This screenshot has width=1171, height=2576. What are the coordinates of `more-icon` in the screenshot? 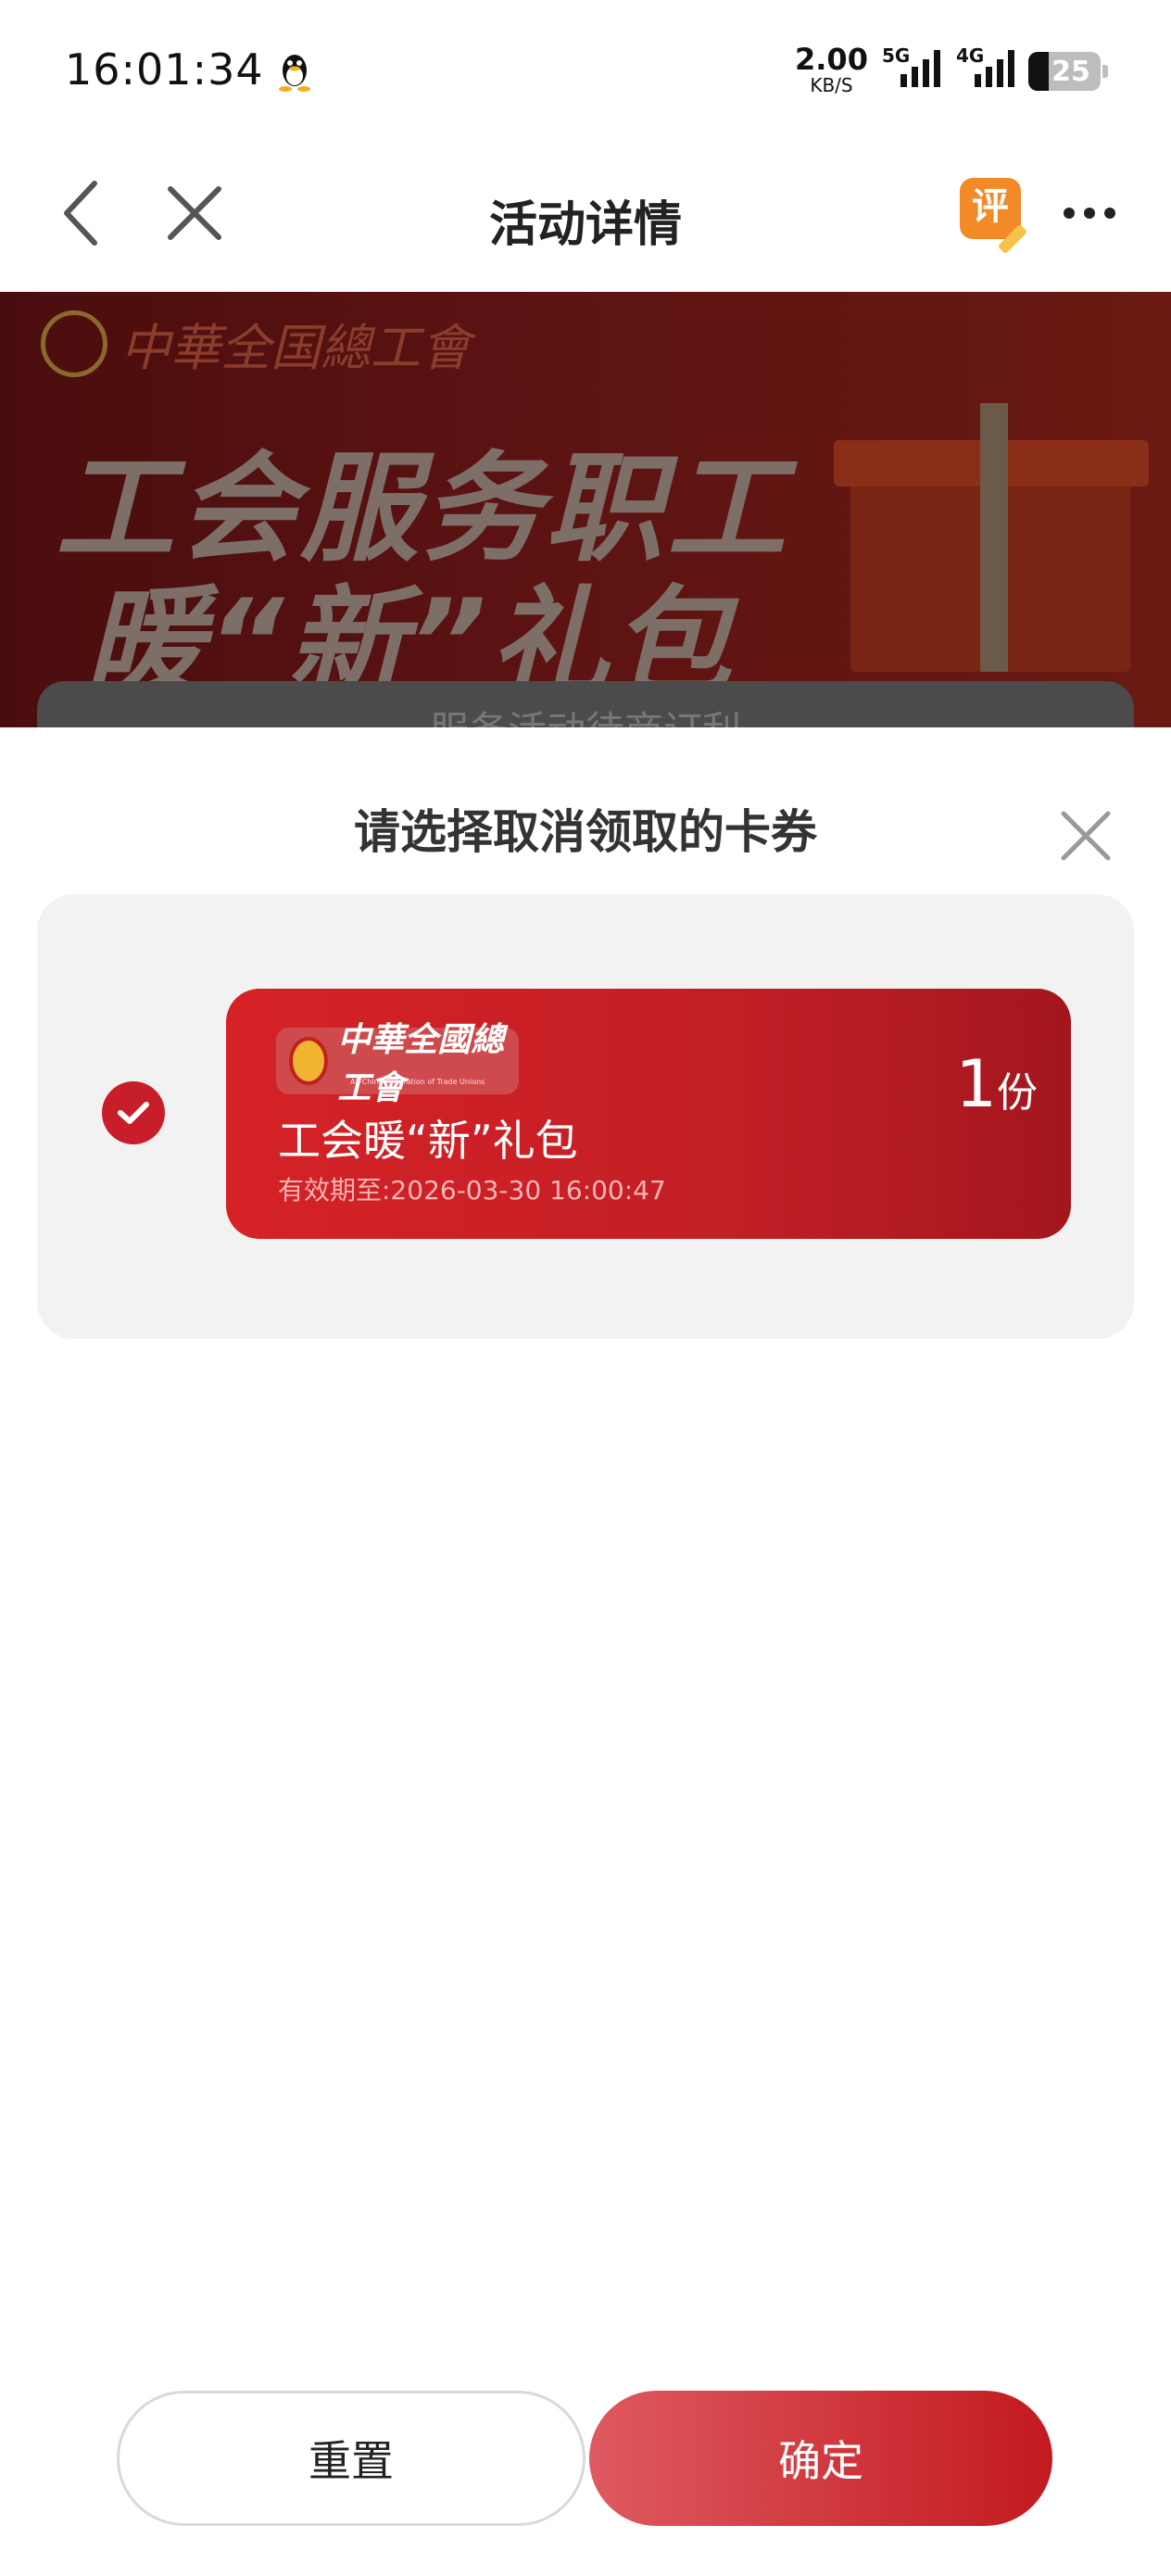 It's located at (1090, 213).